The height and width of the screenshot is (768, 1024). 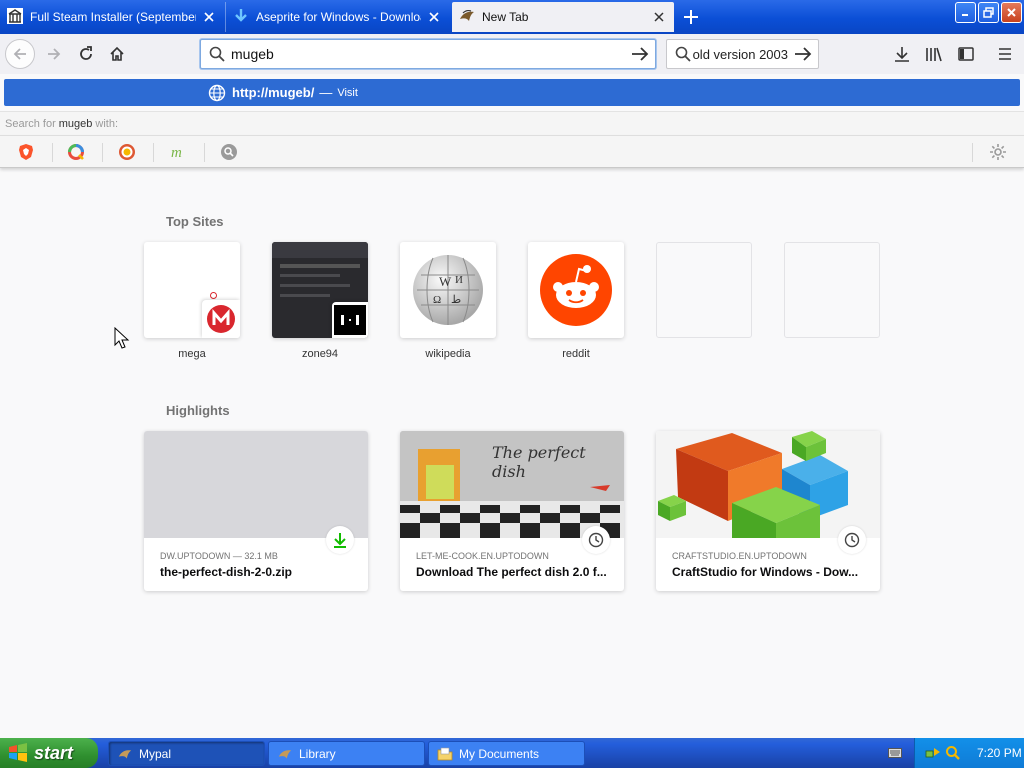 What do you see at coordinates (346, 753) in the screenshot?
I see `taskbar-item-library: Library` at bounding box center [346, 753].